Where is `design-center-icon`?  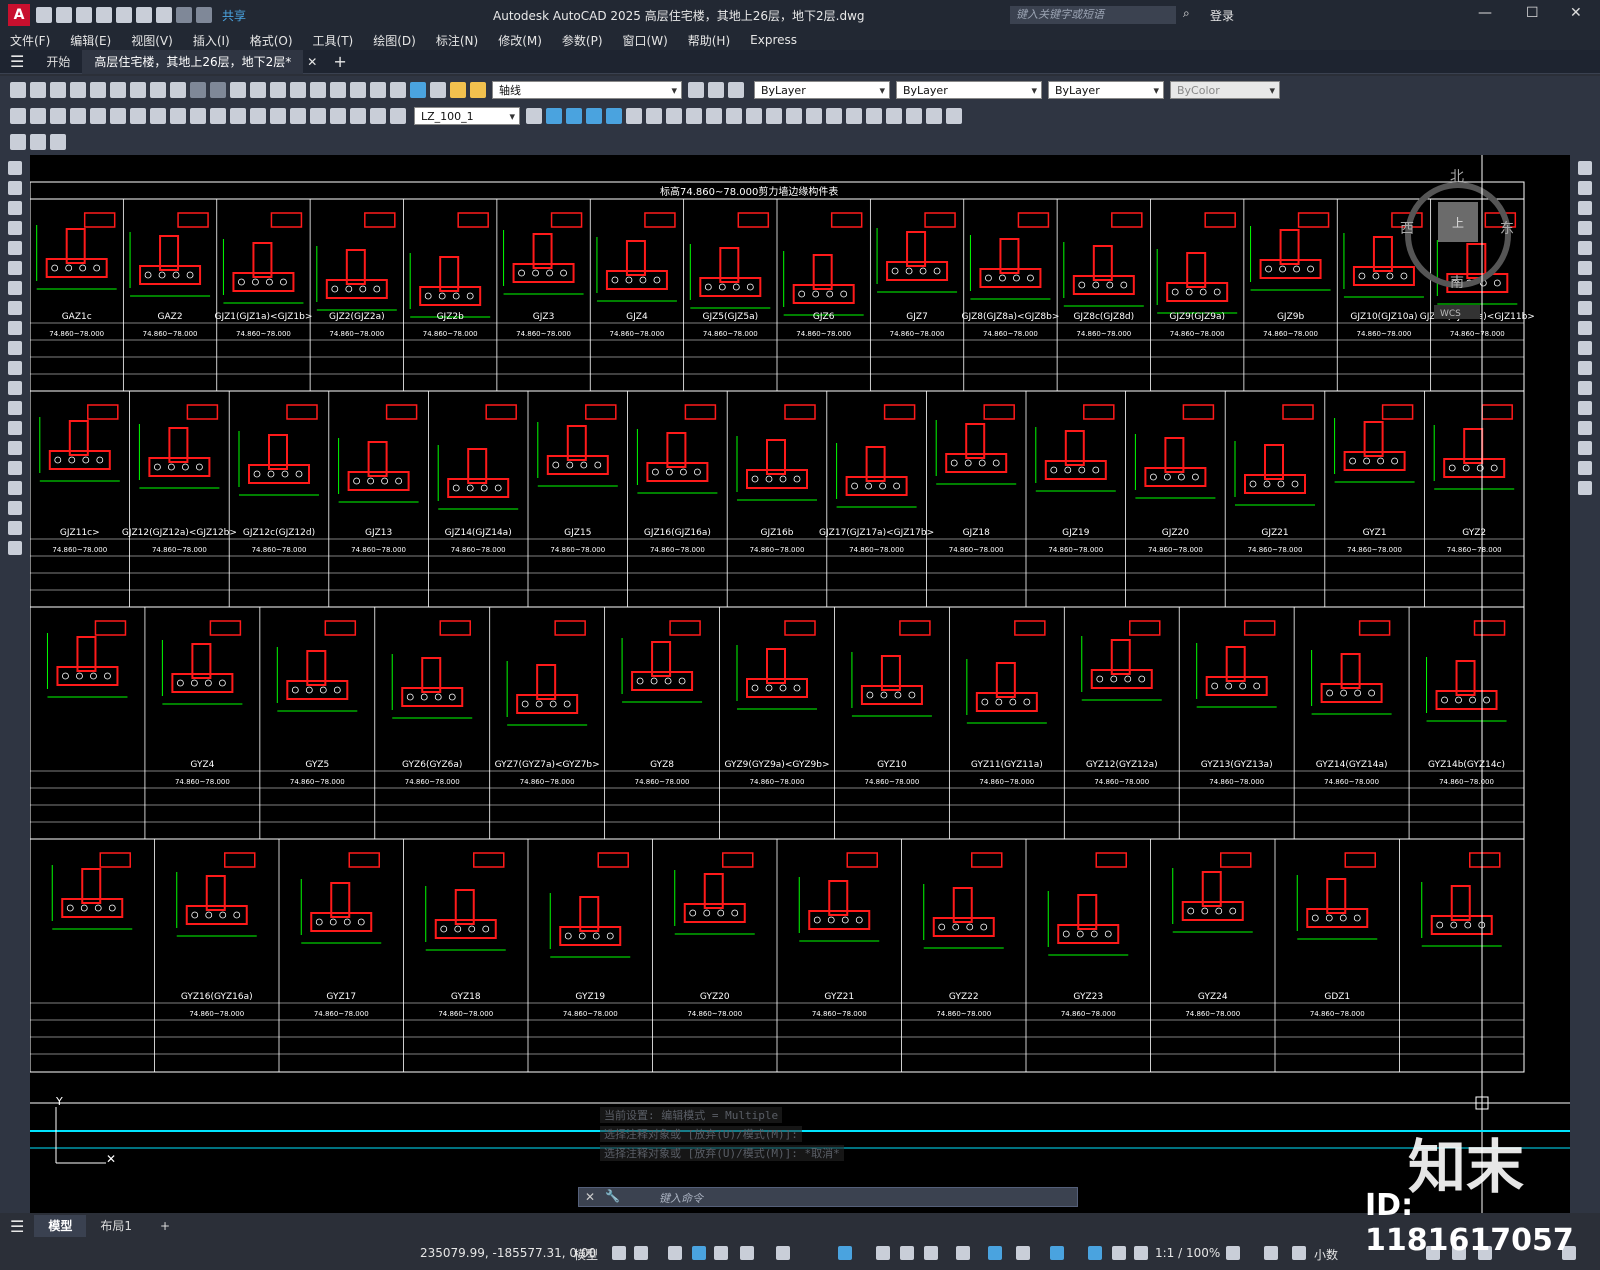
design-center-icon is located at coordinates (338, 89).